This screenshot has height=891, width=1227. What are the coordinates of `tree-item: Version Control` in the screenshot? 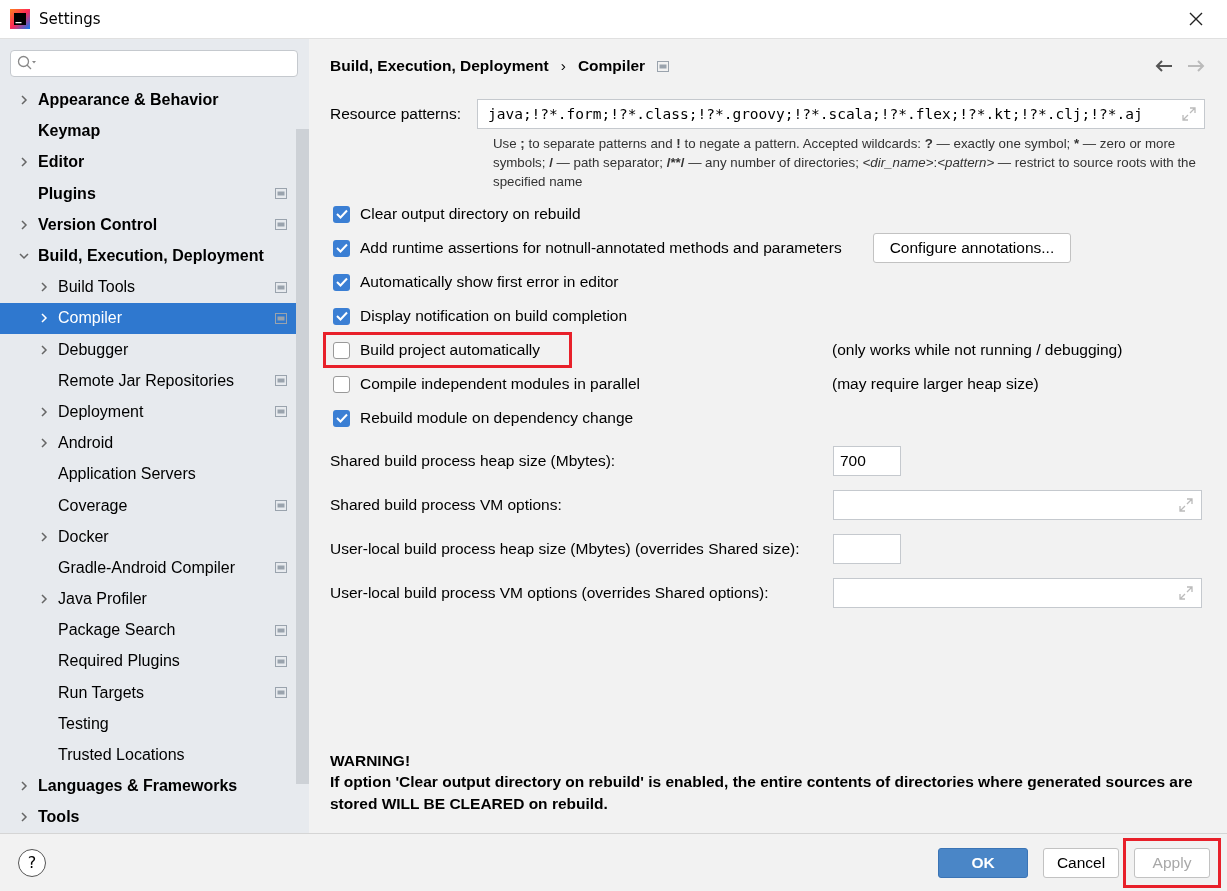 It's located at (148, 225).